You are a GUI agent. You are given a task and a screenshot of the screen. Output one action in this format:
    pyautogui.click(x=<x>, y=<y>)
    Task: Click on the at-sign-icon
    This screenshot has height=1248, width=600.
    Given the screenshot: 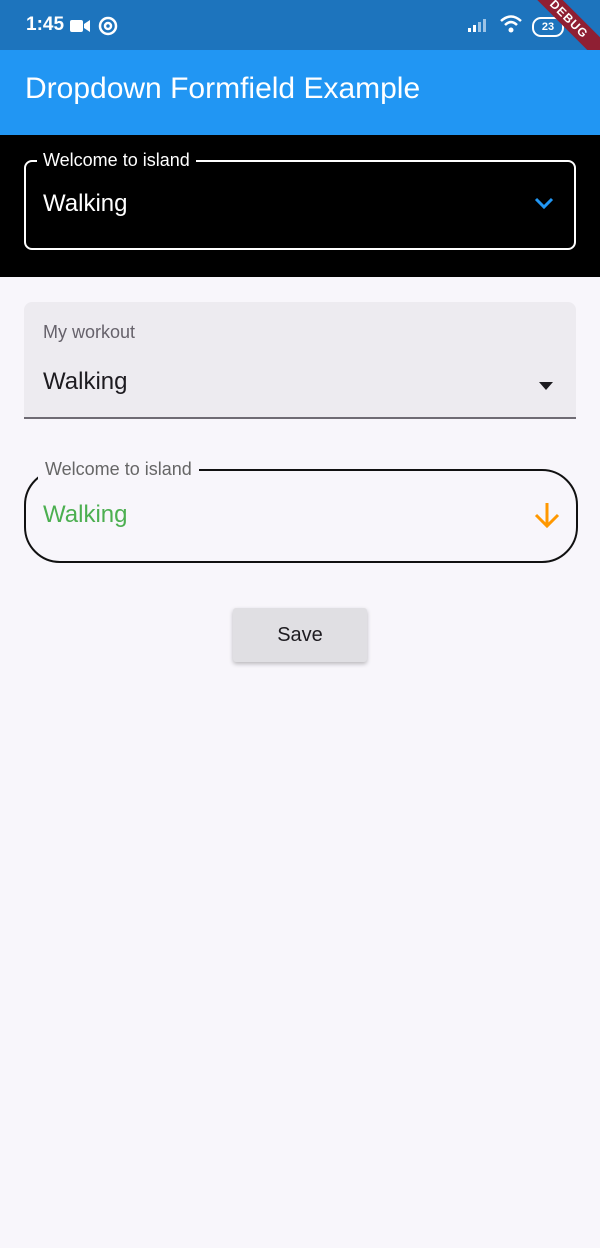 What is the action you would take?
    pyautogui.click(x=108, y=28)
    